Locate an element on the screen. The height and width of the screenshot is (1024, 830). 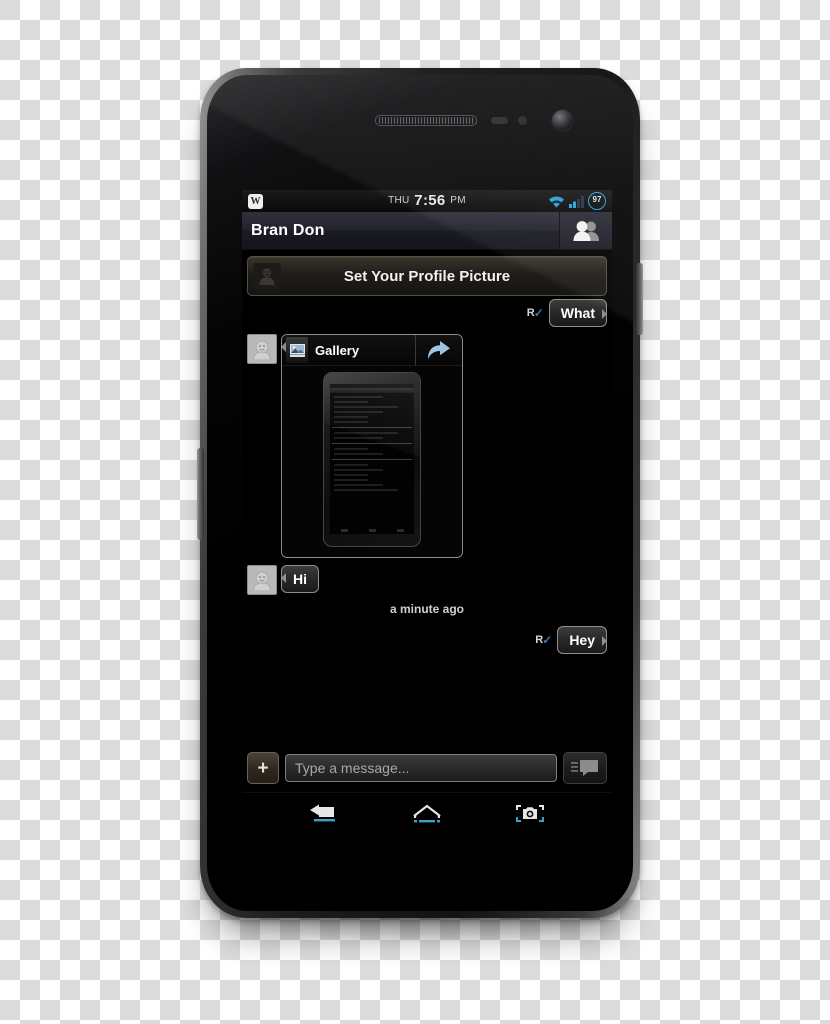
share-arrow-icon is located at coordinates (439, 350).